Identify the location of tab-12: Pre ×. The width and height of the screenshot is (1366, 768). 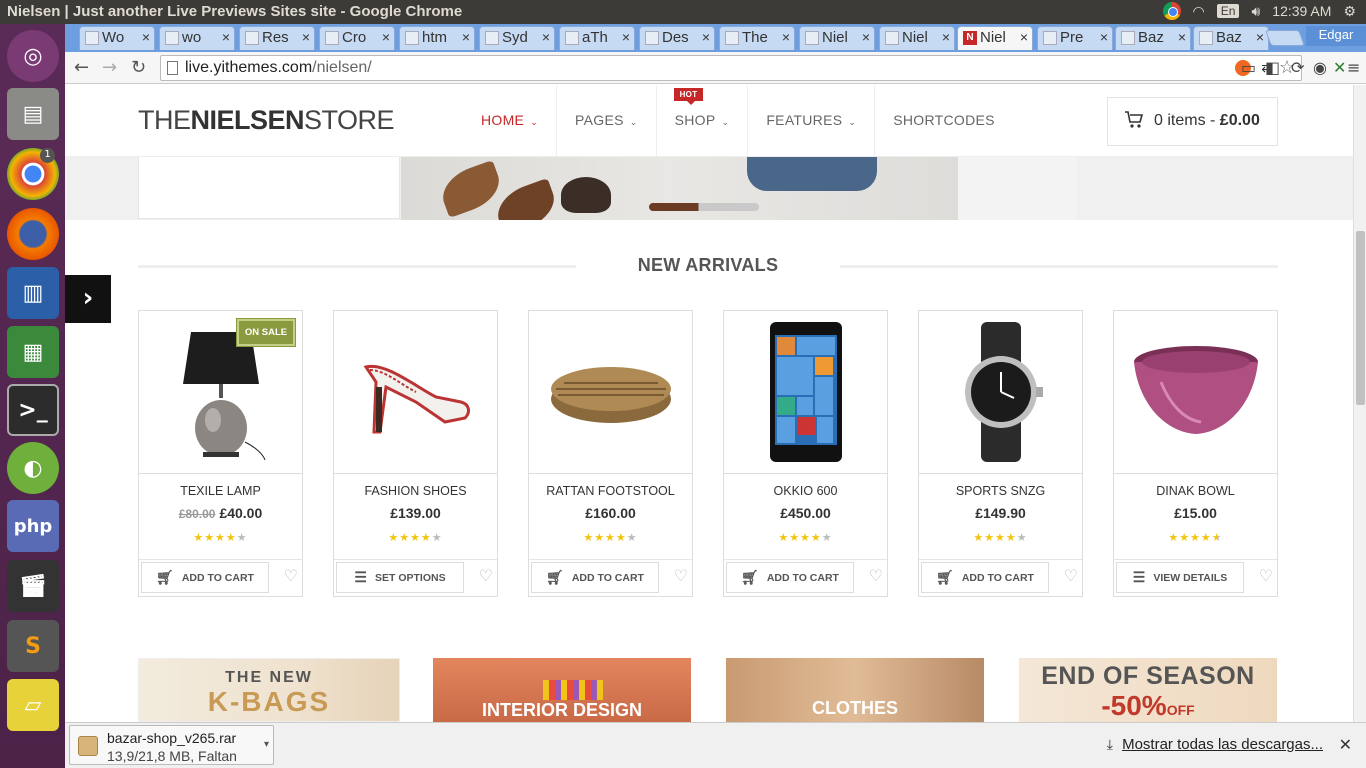
(1075, 38).